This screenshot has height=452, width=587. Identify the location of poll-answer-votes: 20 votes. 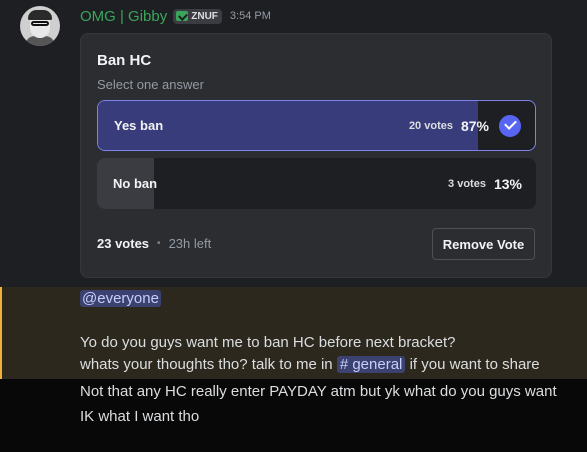
(430, 125).